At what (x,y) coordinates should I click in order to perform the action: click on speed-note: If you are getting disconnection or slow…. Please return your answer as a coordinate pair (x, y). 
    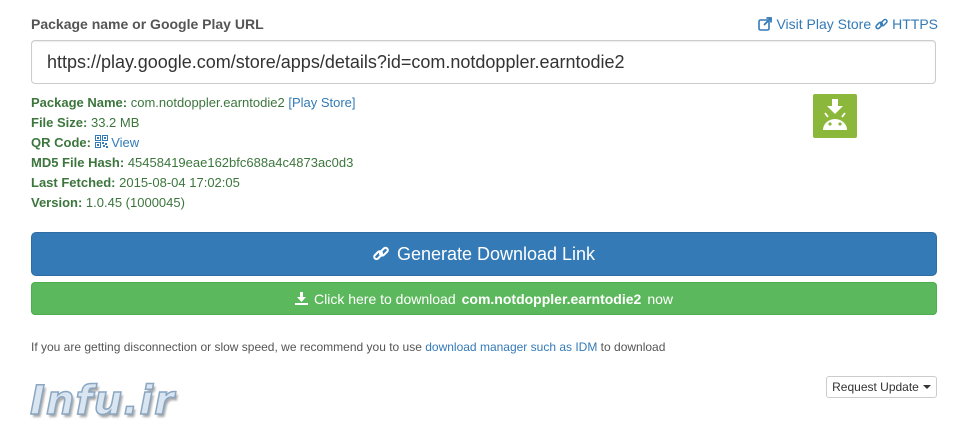
    Looking at the image, I should click on (348, 347).